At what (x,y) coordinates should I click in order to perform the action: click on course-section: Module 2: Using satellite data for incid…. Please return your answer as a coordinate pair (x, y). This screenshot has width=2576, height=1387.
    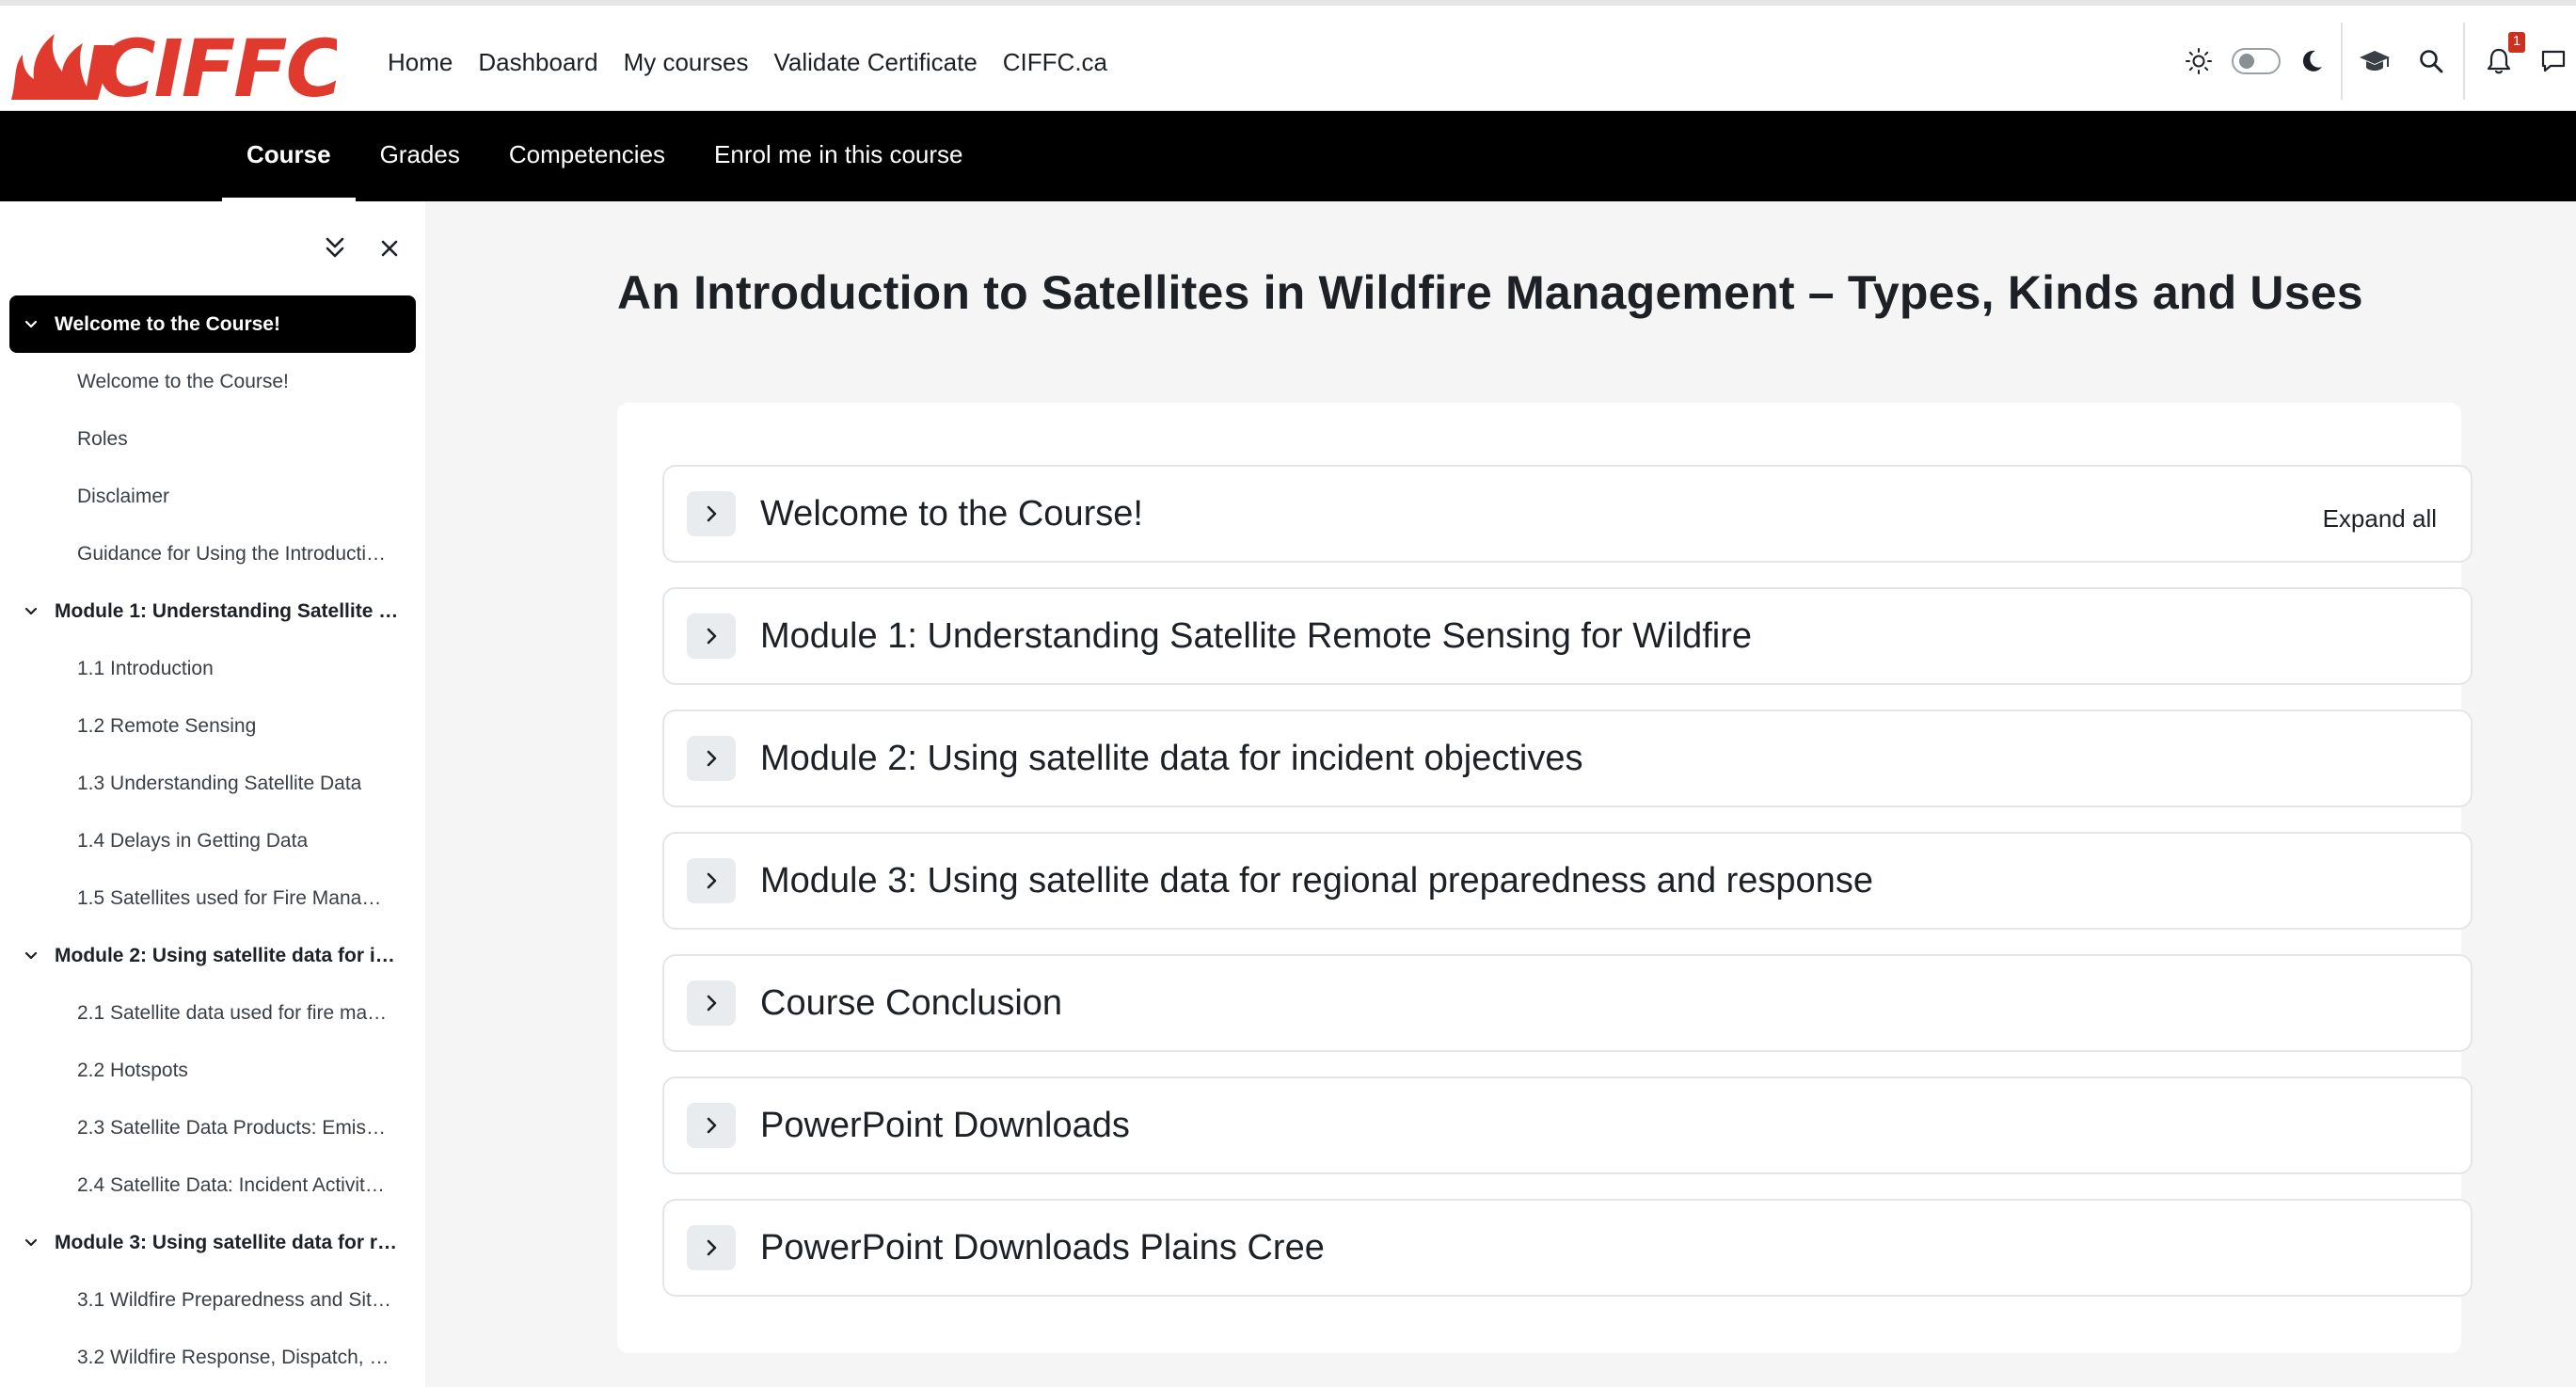
    Looking at the image, I should click on (1567, 758).